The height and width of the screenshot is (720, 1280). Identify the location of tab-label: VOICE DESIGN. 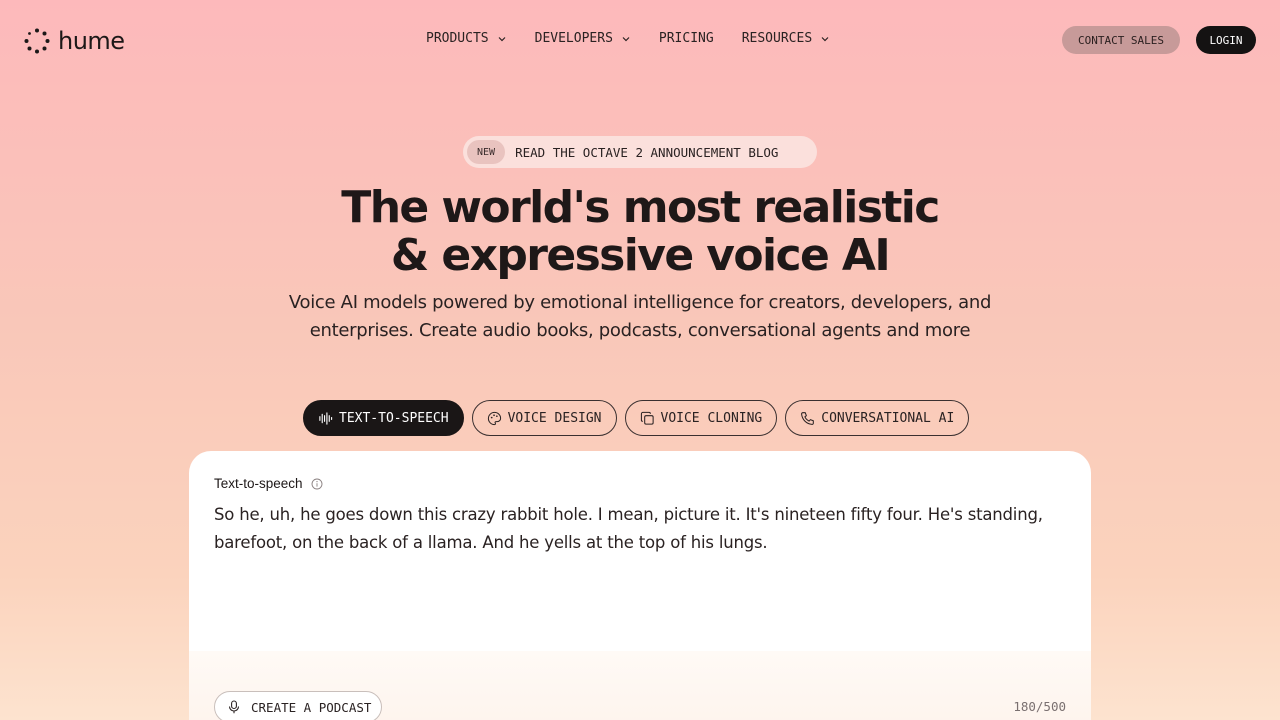
(554, 418).